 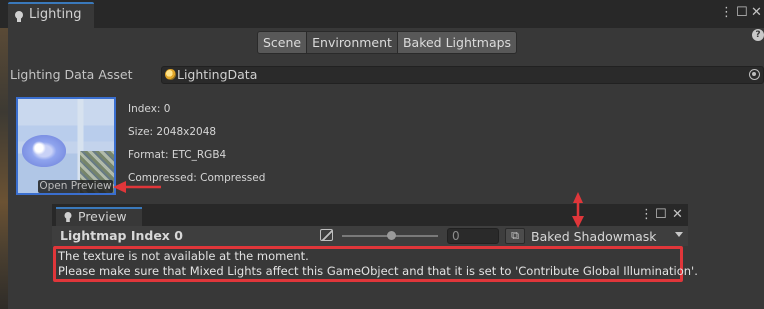 I want to click on image-icon, so click(x=326, y=235).